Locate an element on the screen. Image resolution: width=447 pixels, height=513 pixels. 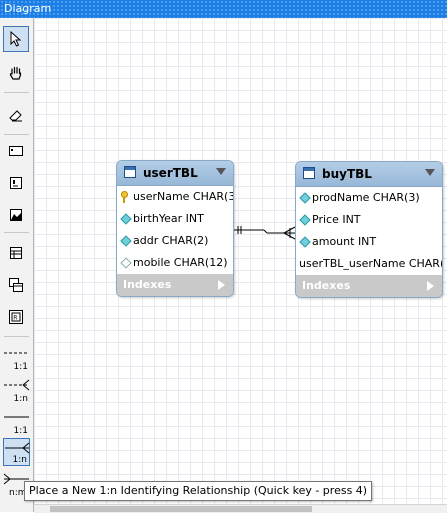
rel-identifying-1-n-button: 1:n is located at coordinates (16, 452).